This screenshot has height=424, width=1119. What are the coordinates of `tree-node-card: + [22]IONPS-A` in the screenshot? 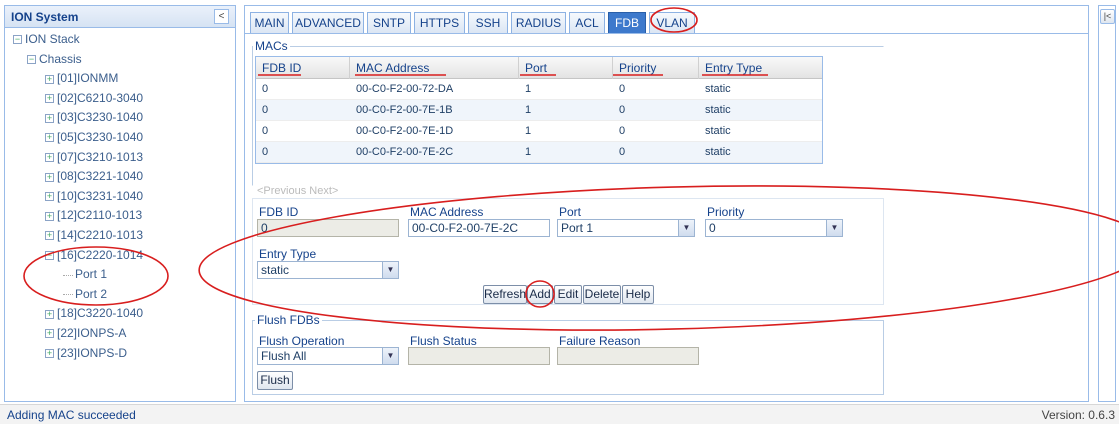 It's located at (85, 333).